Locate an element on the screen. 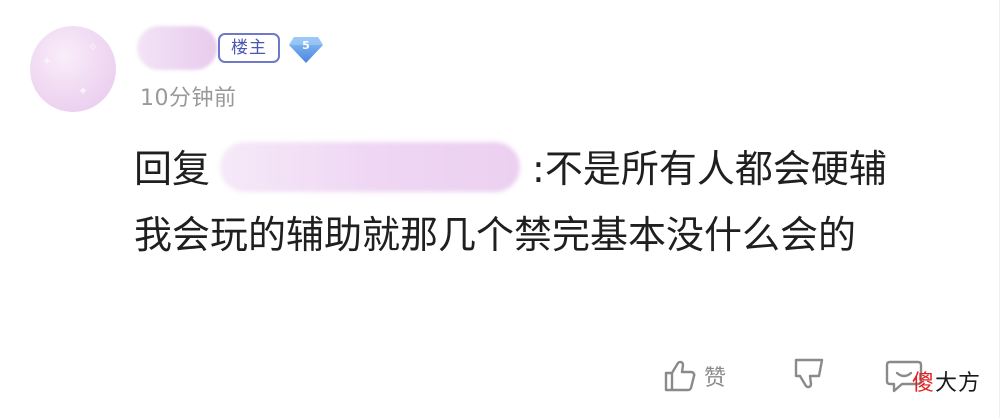  watermark: 傻大方 is located at coordinates (946, 381).